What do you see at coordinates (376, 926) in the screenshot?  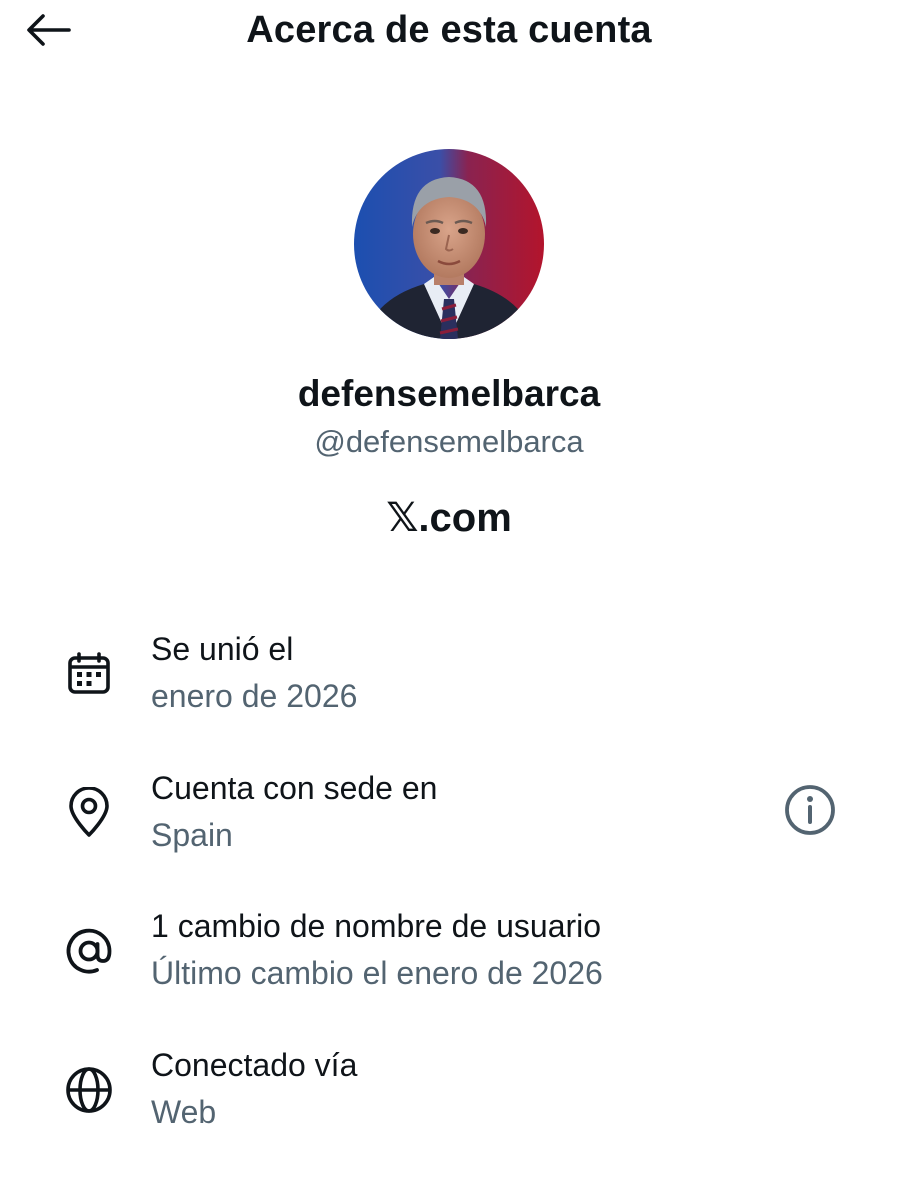 I see `username-change-label: 1 cambio de nombre de usuario` at bounding box center [376, 926].